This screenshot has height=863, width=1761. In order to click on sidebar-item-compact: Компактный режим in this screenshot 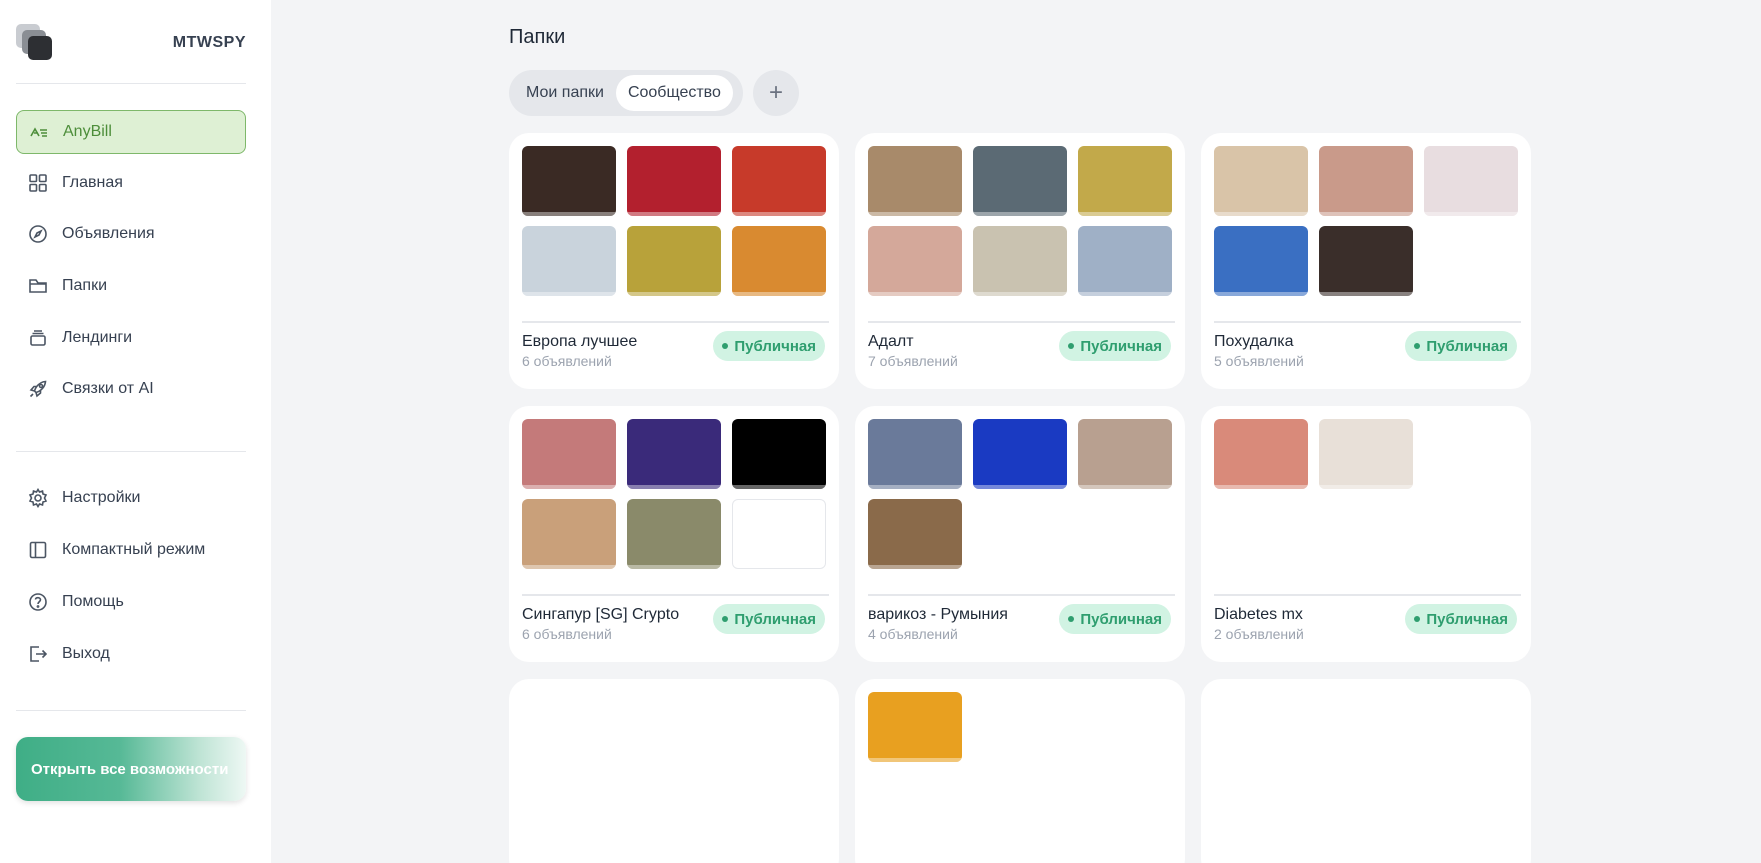, I will do `click(131, 550)`.